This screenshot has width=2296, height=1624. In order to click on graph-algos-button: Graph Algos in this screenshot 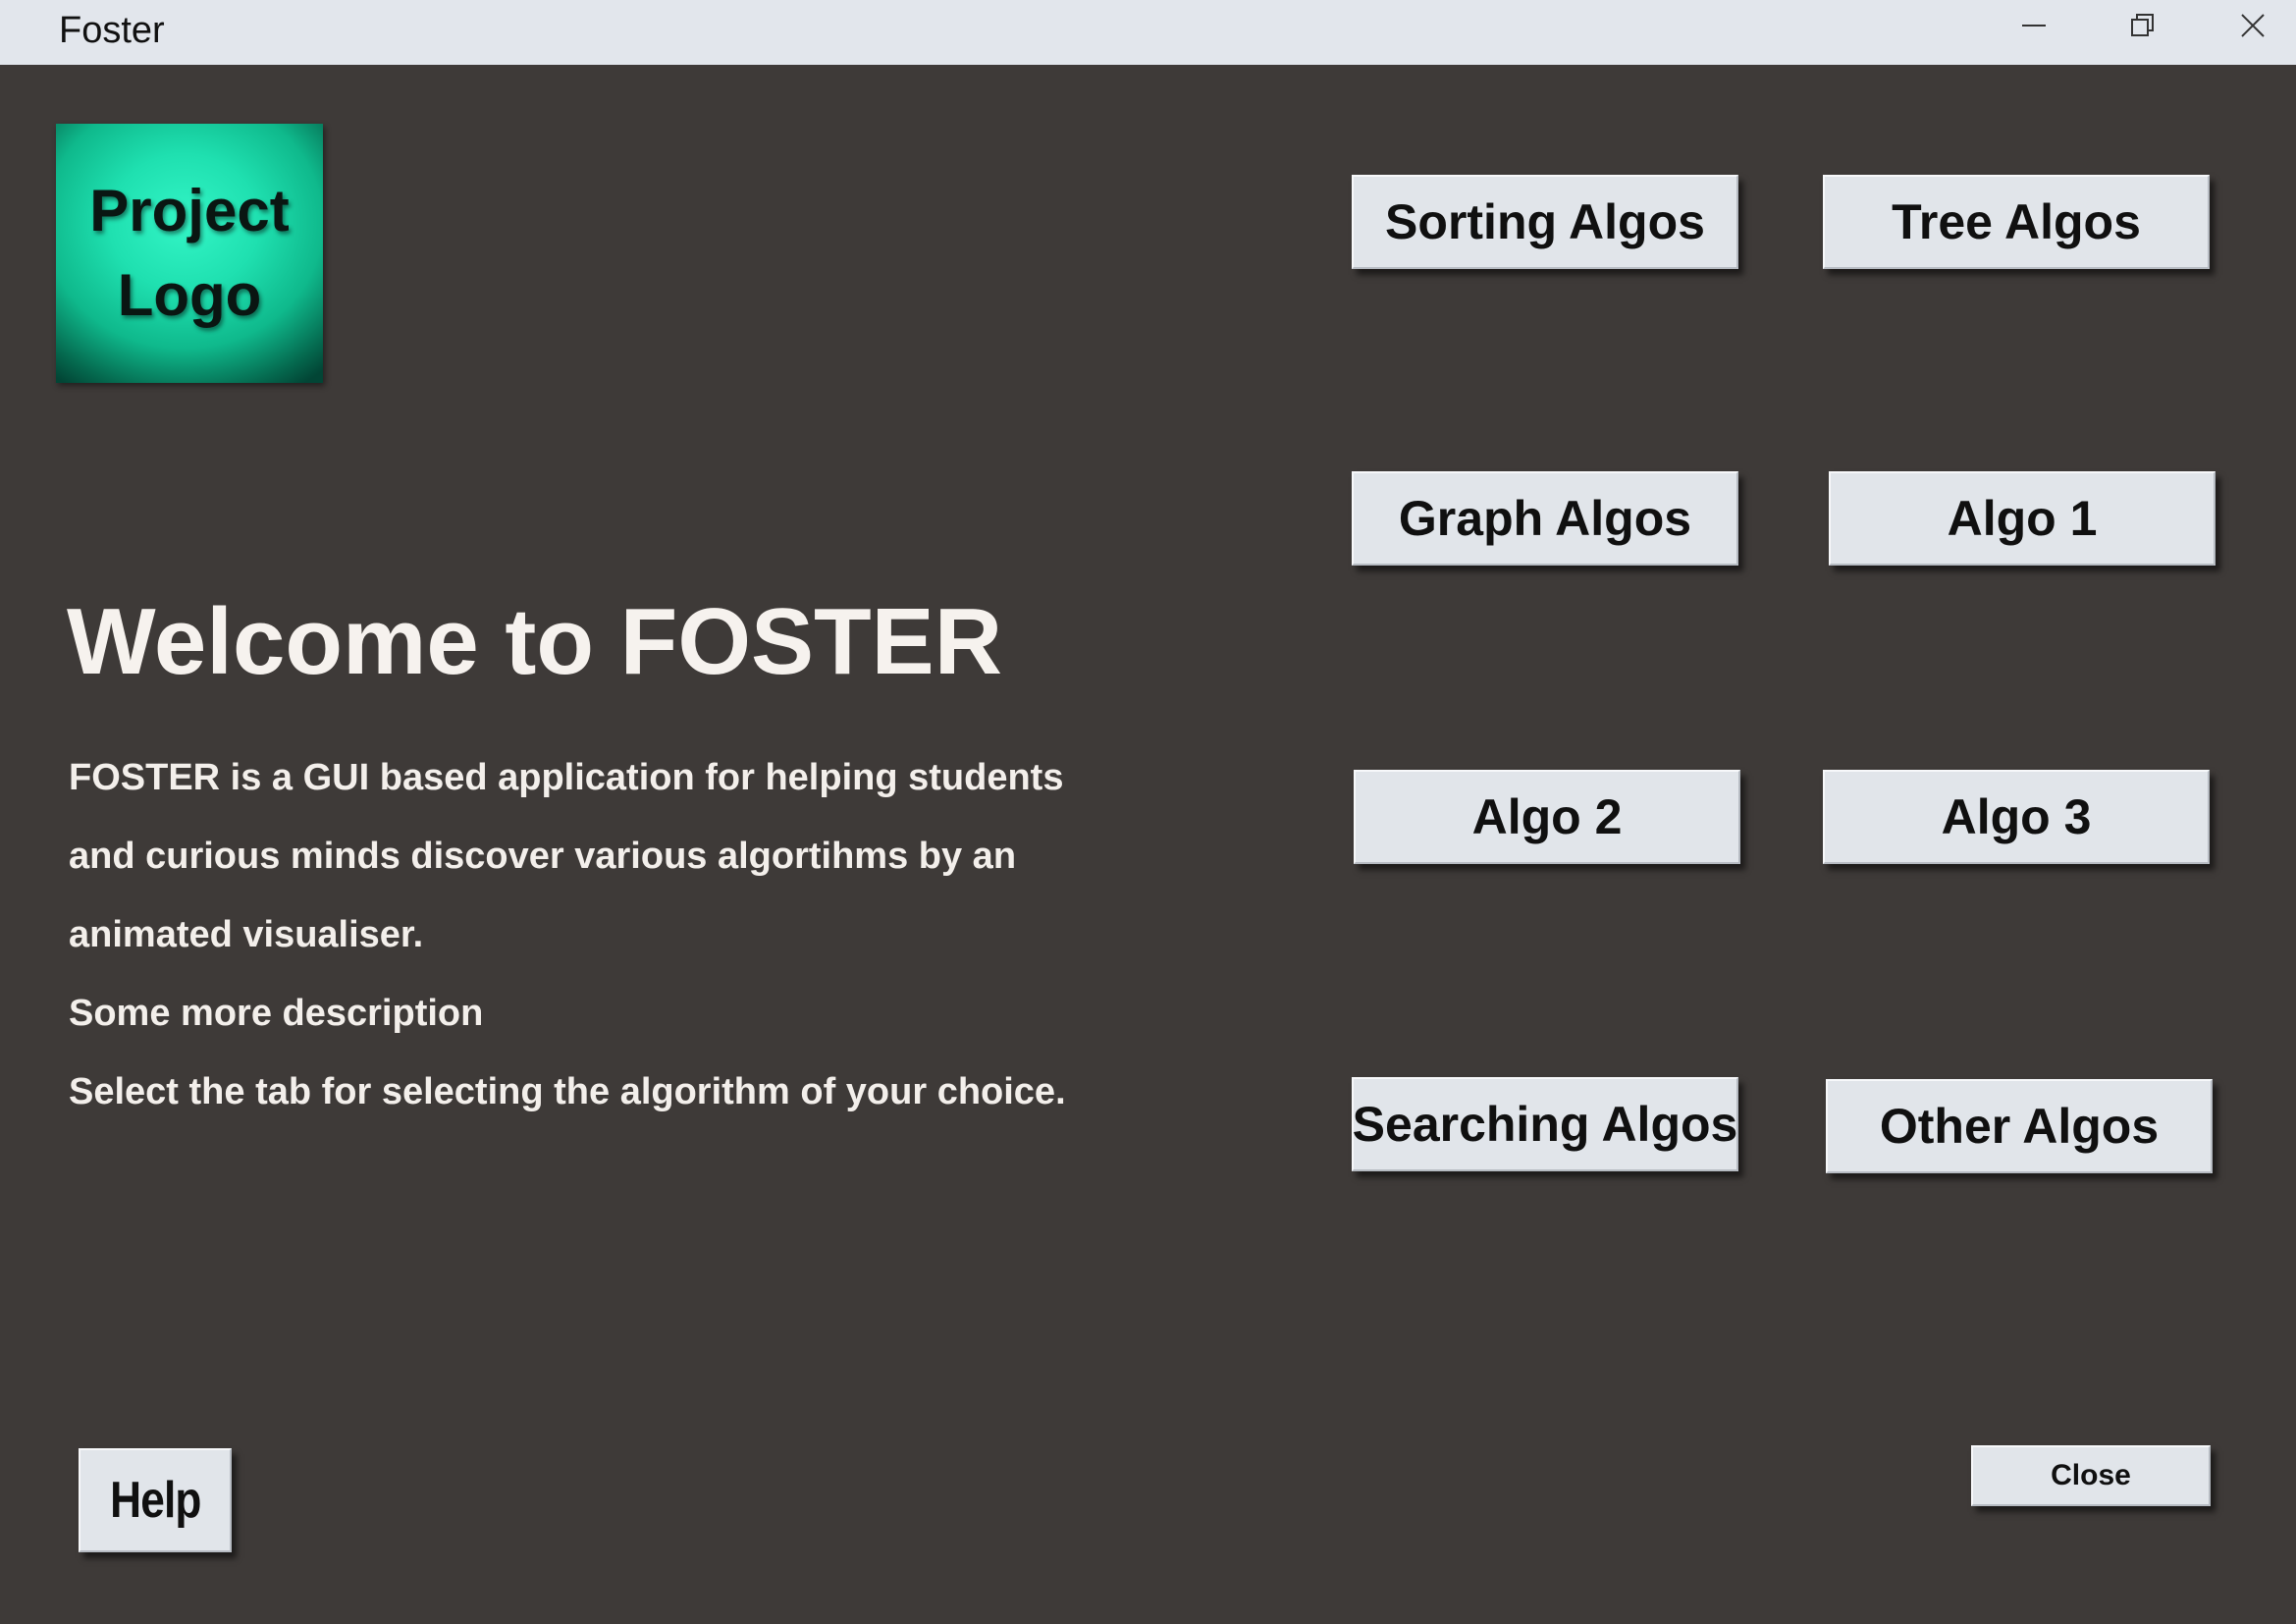, I will do `click(1545, 518)`.